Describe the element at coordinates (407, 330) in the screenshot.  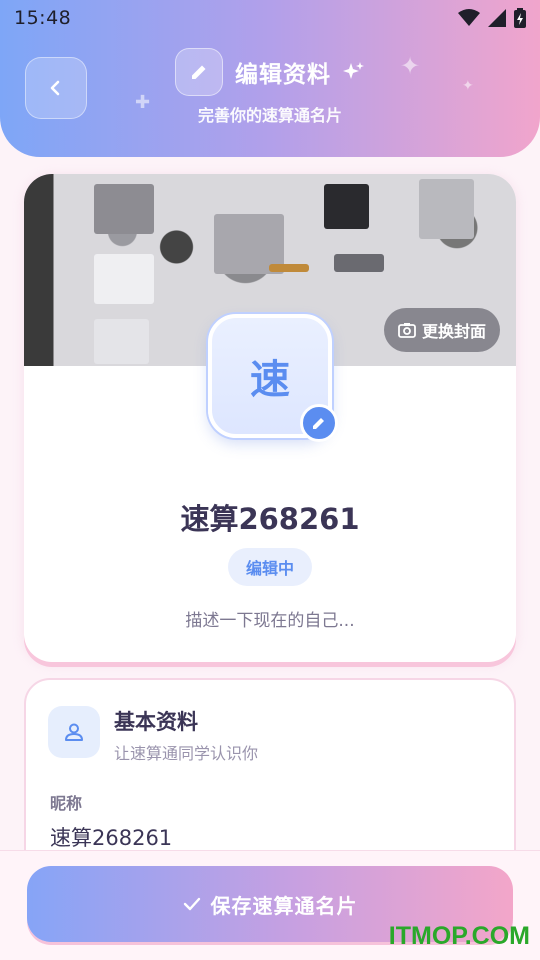
I see `camera-icon` at that location.